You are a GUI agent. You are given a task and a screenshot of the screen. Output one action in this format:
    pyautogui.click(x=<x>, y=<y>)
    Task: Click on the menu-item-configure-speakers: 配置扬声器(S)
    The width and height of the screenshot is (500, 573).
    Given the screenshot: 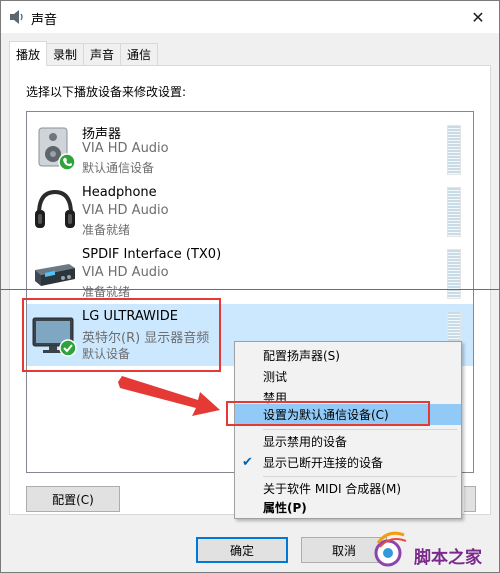 What is the action you would take?
    pyautogui.click(x=348, y=355)
    